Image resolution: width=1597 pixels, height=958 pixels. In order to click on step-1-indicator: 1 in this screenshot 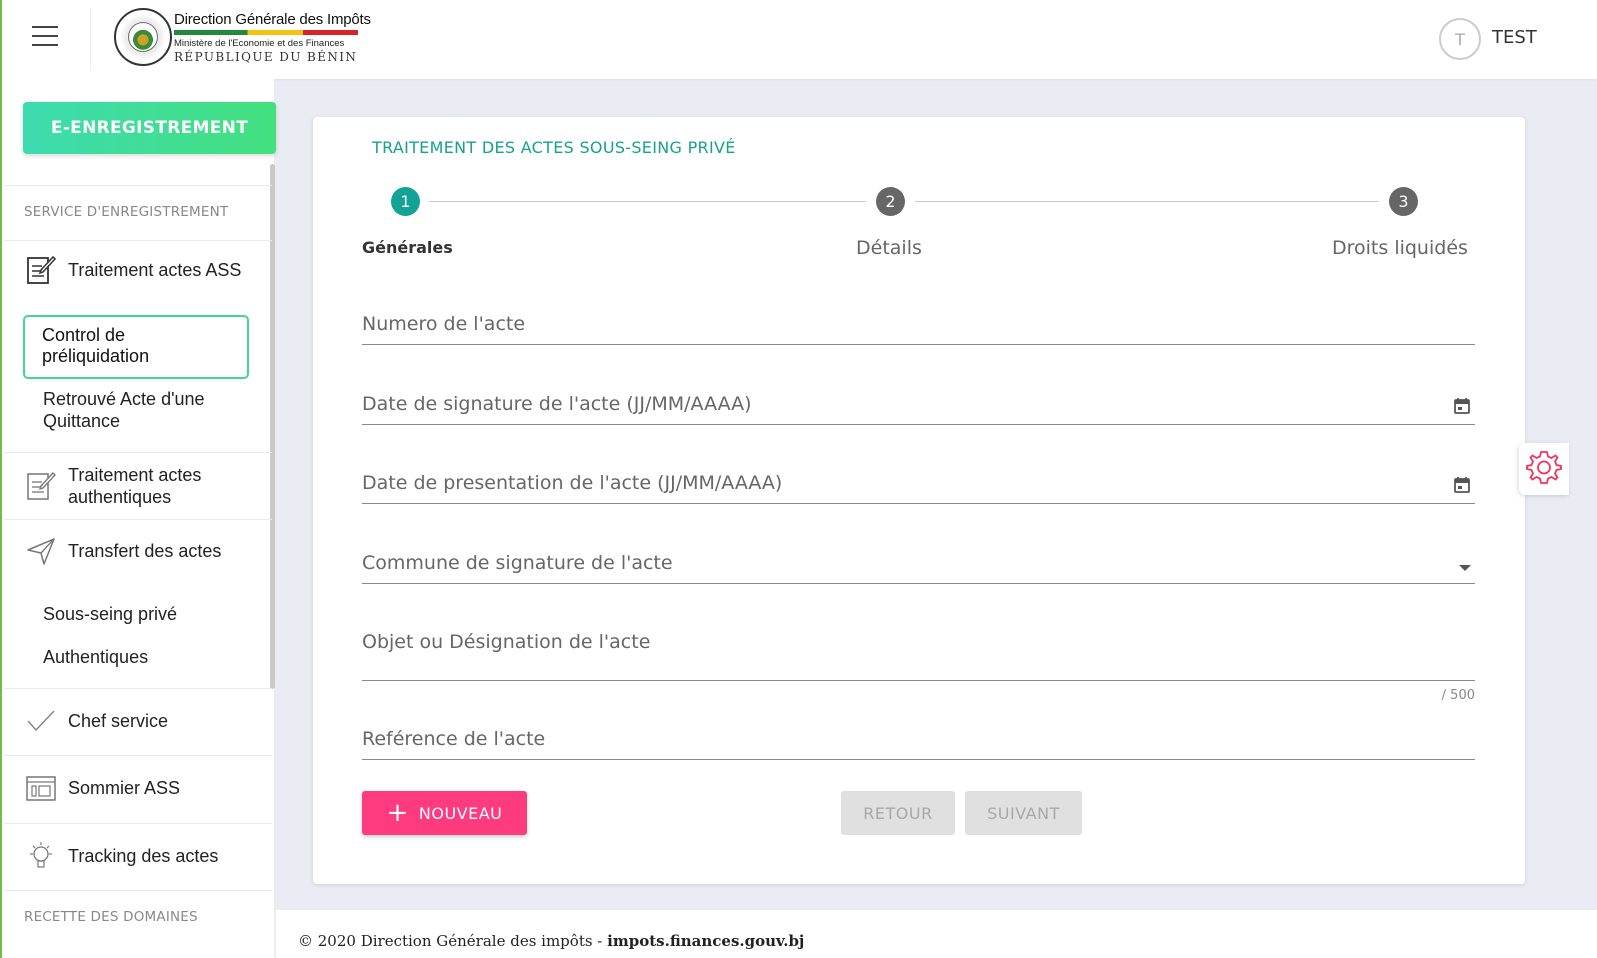, I will do `click(405, 201)`.